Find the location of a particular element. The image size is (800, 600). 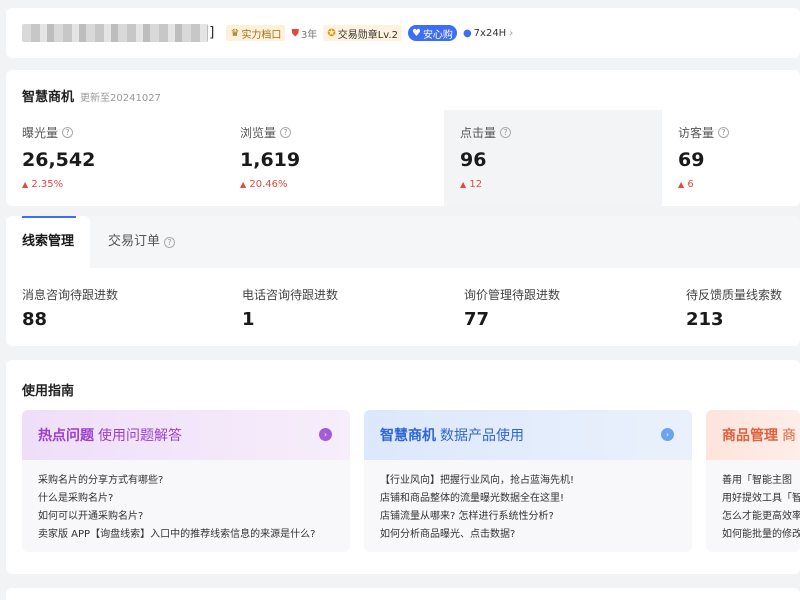

metric-delta: ▲ 12 is located at coordinates (471, 184).